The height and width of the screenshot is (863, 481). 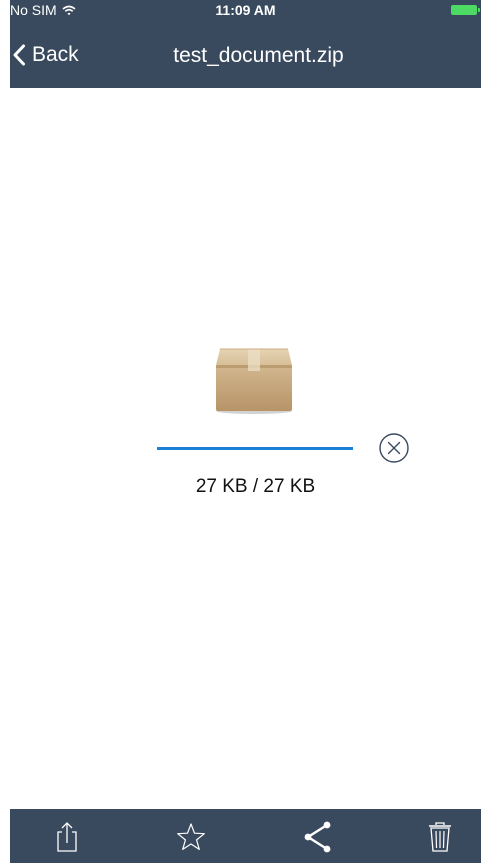 What do you see at coordinates (55, 54) in the screenshot?
I see `back-label: Back` at bounding box center [55, 54].